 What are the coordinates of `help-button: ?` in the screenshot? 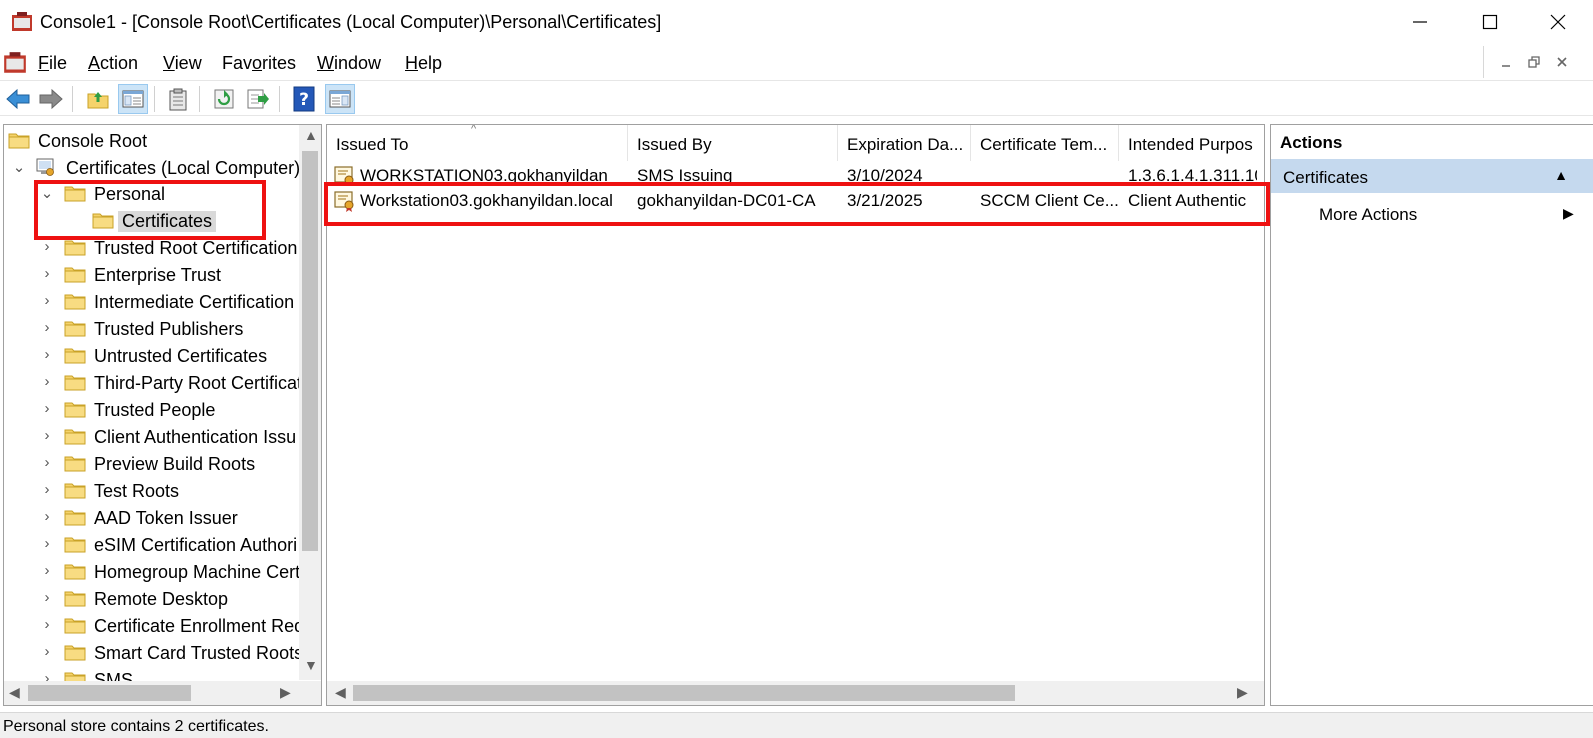 It's located at (304, 99).